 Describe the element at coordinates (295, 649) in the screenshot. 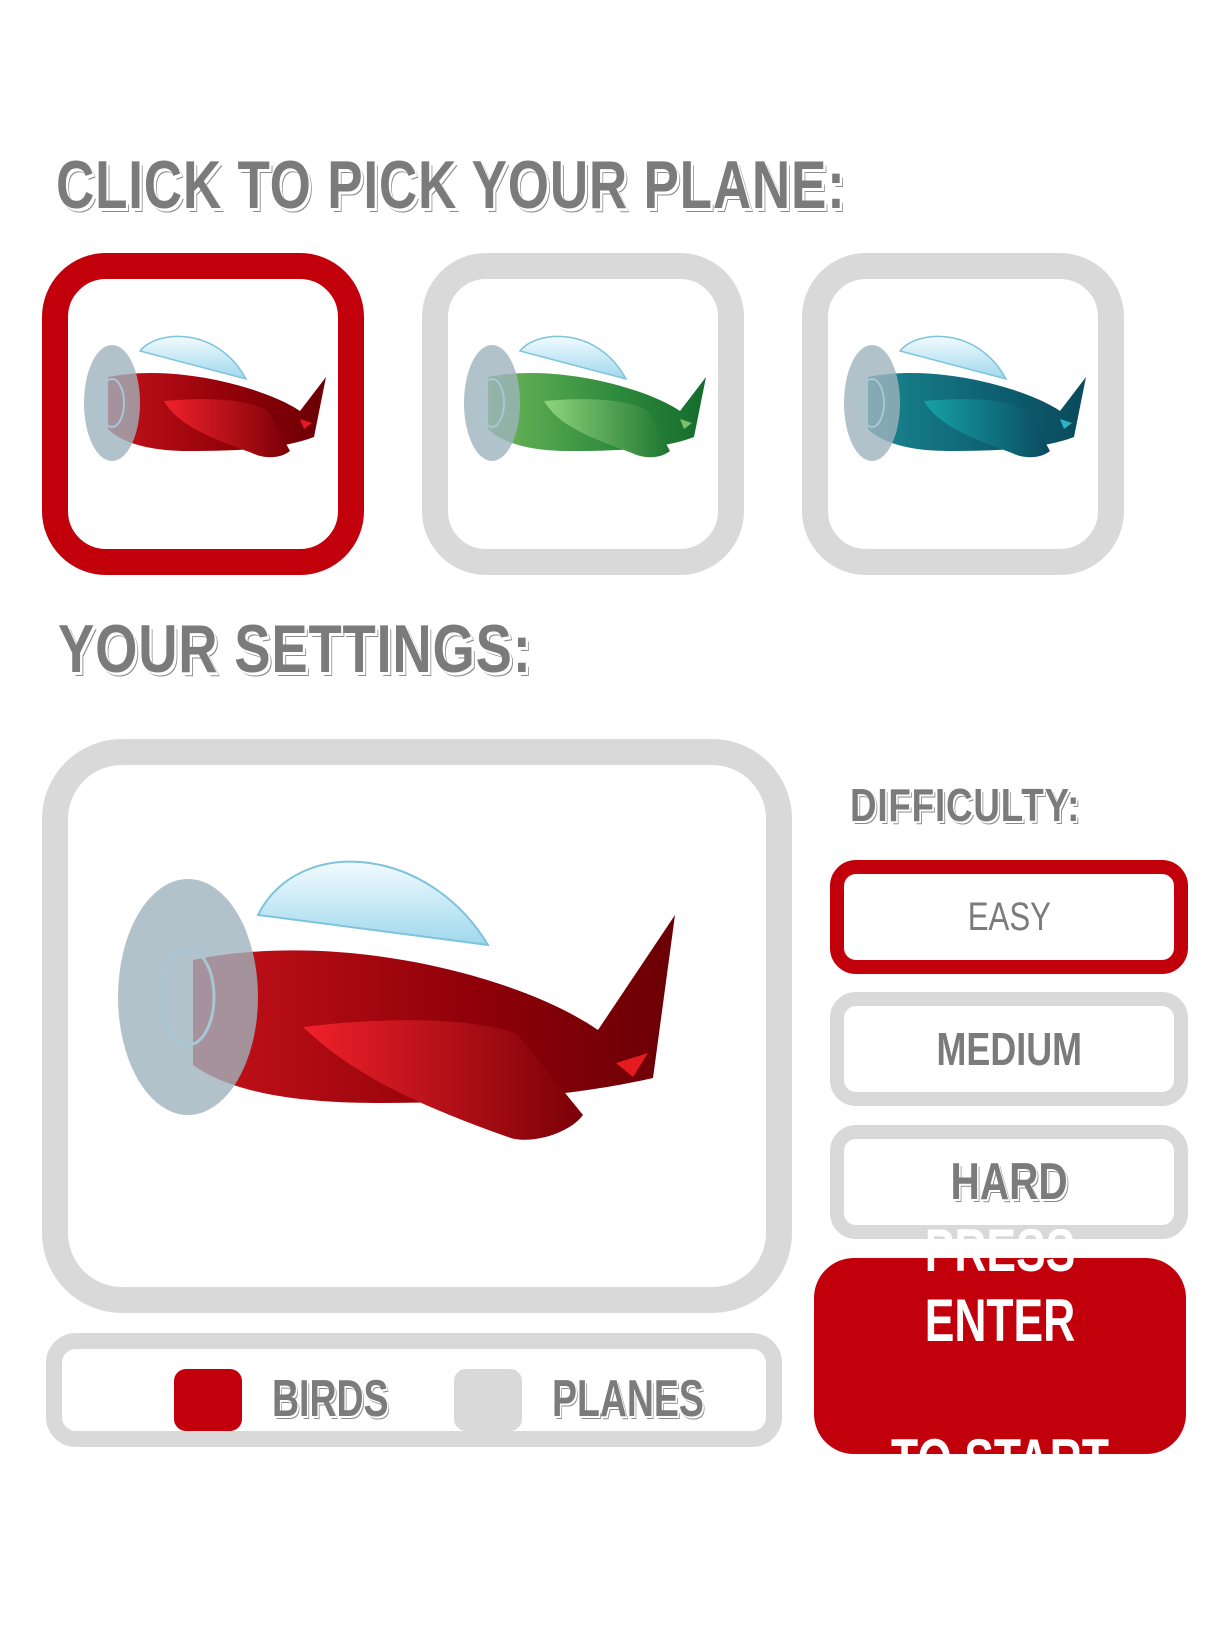

I see `settings-heading: YOUR SETTINGS:` at that location.